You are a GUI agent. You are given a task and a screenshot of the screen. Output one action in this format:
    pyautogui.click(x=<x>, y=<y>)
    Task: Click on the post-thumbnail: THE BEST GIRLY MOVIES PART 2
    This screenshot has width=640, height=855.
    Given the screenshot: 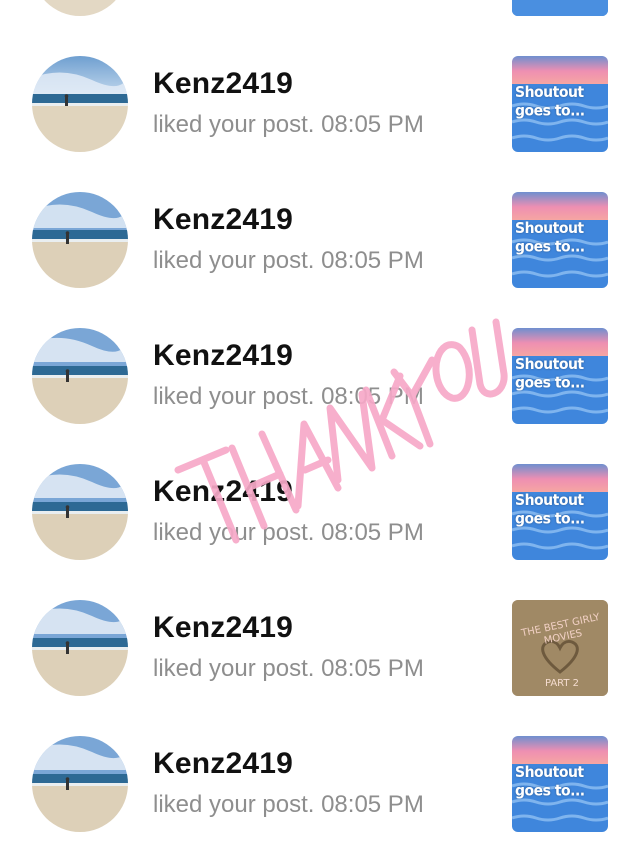 What is the action you would take?
    pyautogui.click(x=560, y=648)
    